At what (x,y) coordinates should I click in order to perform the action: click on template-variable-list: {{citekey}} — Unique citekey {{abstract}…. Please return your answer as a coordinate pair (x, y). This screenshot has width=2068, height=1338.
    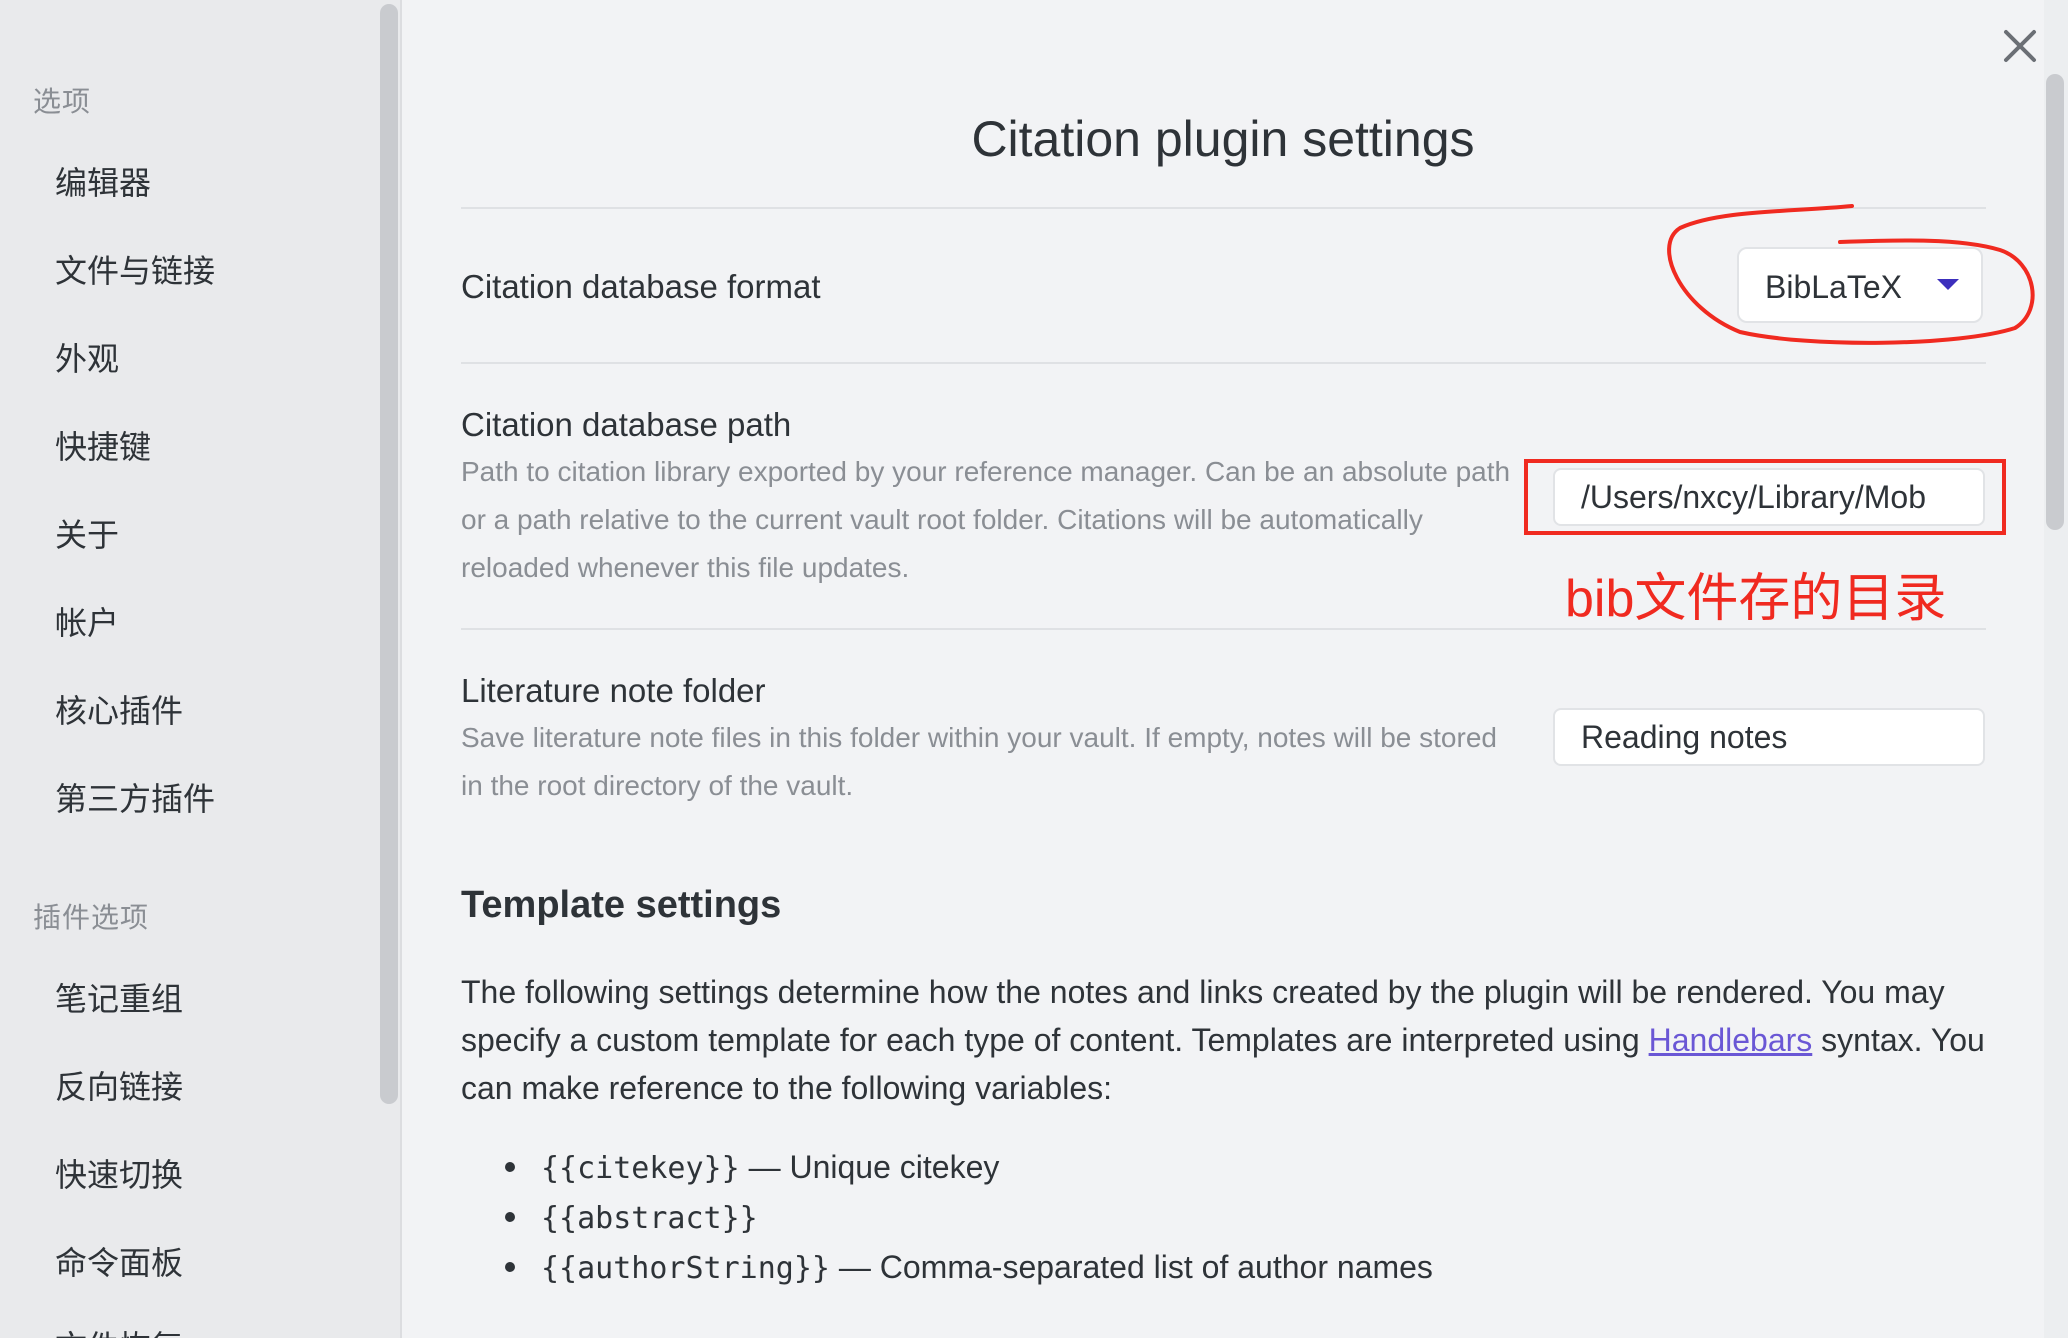
    Looking at the image, I should click on (947, 1217).